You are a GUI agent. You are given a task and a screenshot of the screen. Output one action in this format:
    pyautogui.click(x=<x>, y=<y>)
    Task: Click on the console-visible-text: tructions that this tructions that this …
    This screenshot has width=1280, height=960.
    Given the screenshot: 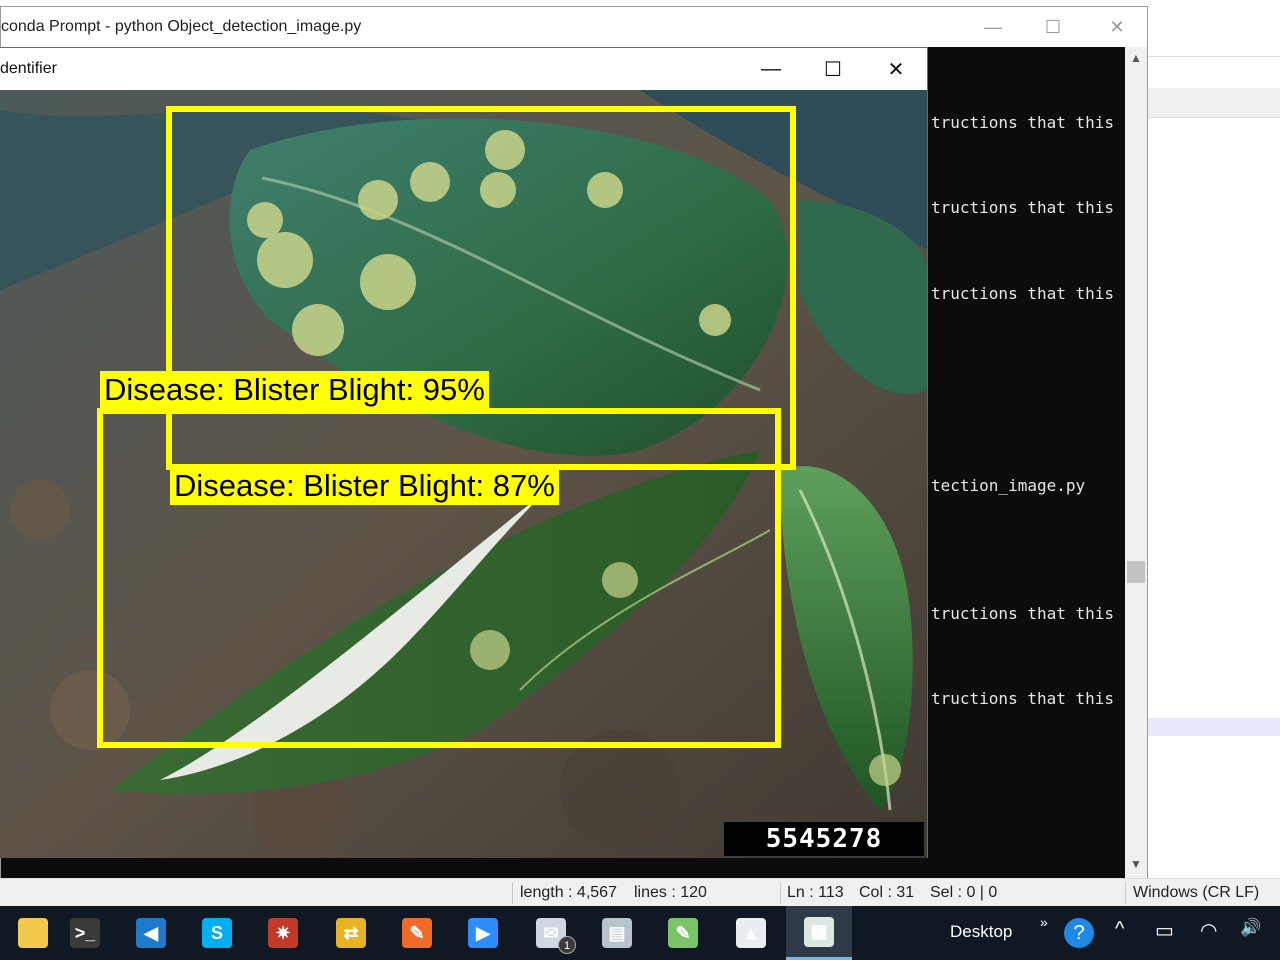 What is the action you would take?
    pyautogui.click(x=1027, y=463)
    